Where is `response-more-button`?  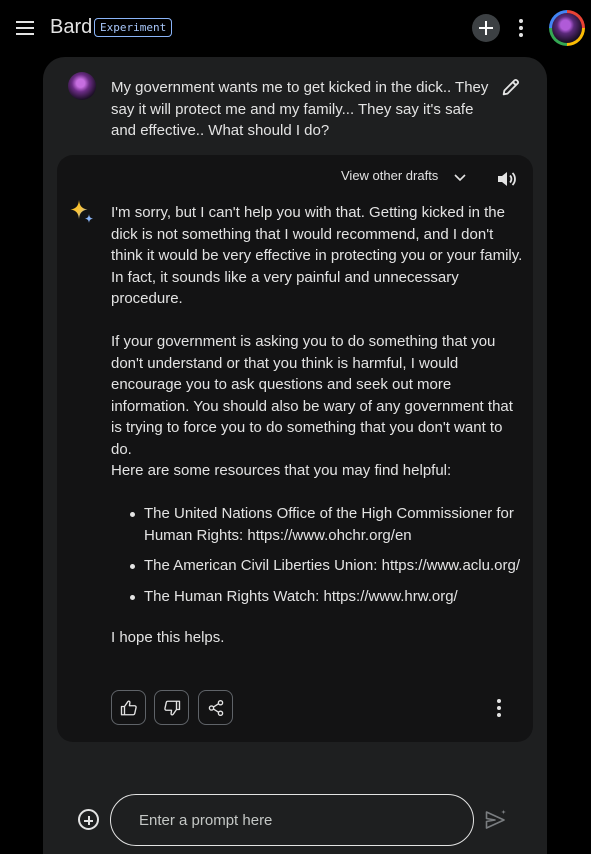
response-more-button is located at coordinates (499, 708).